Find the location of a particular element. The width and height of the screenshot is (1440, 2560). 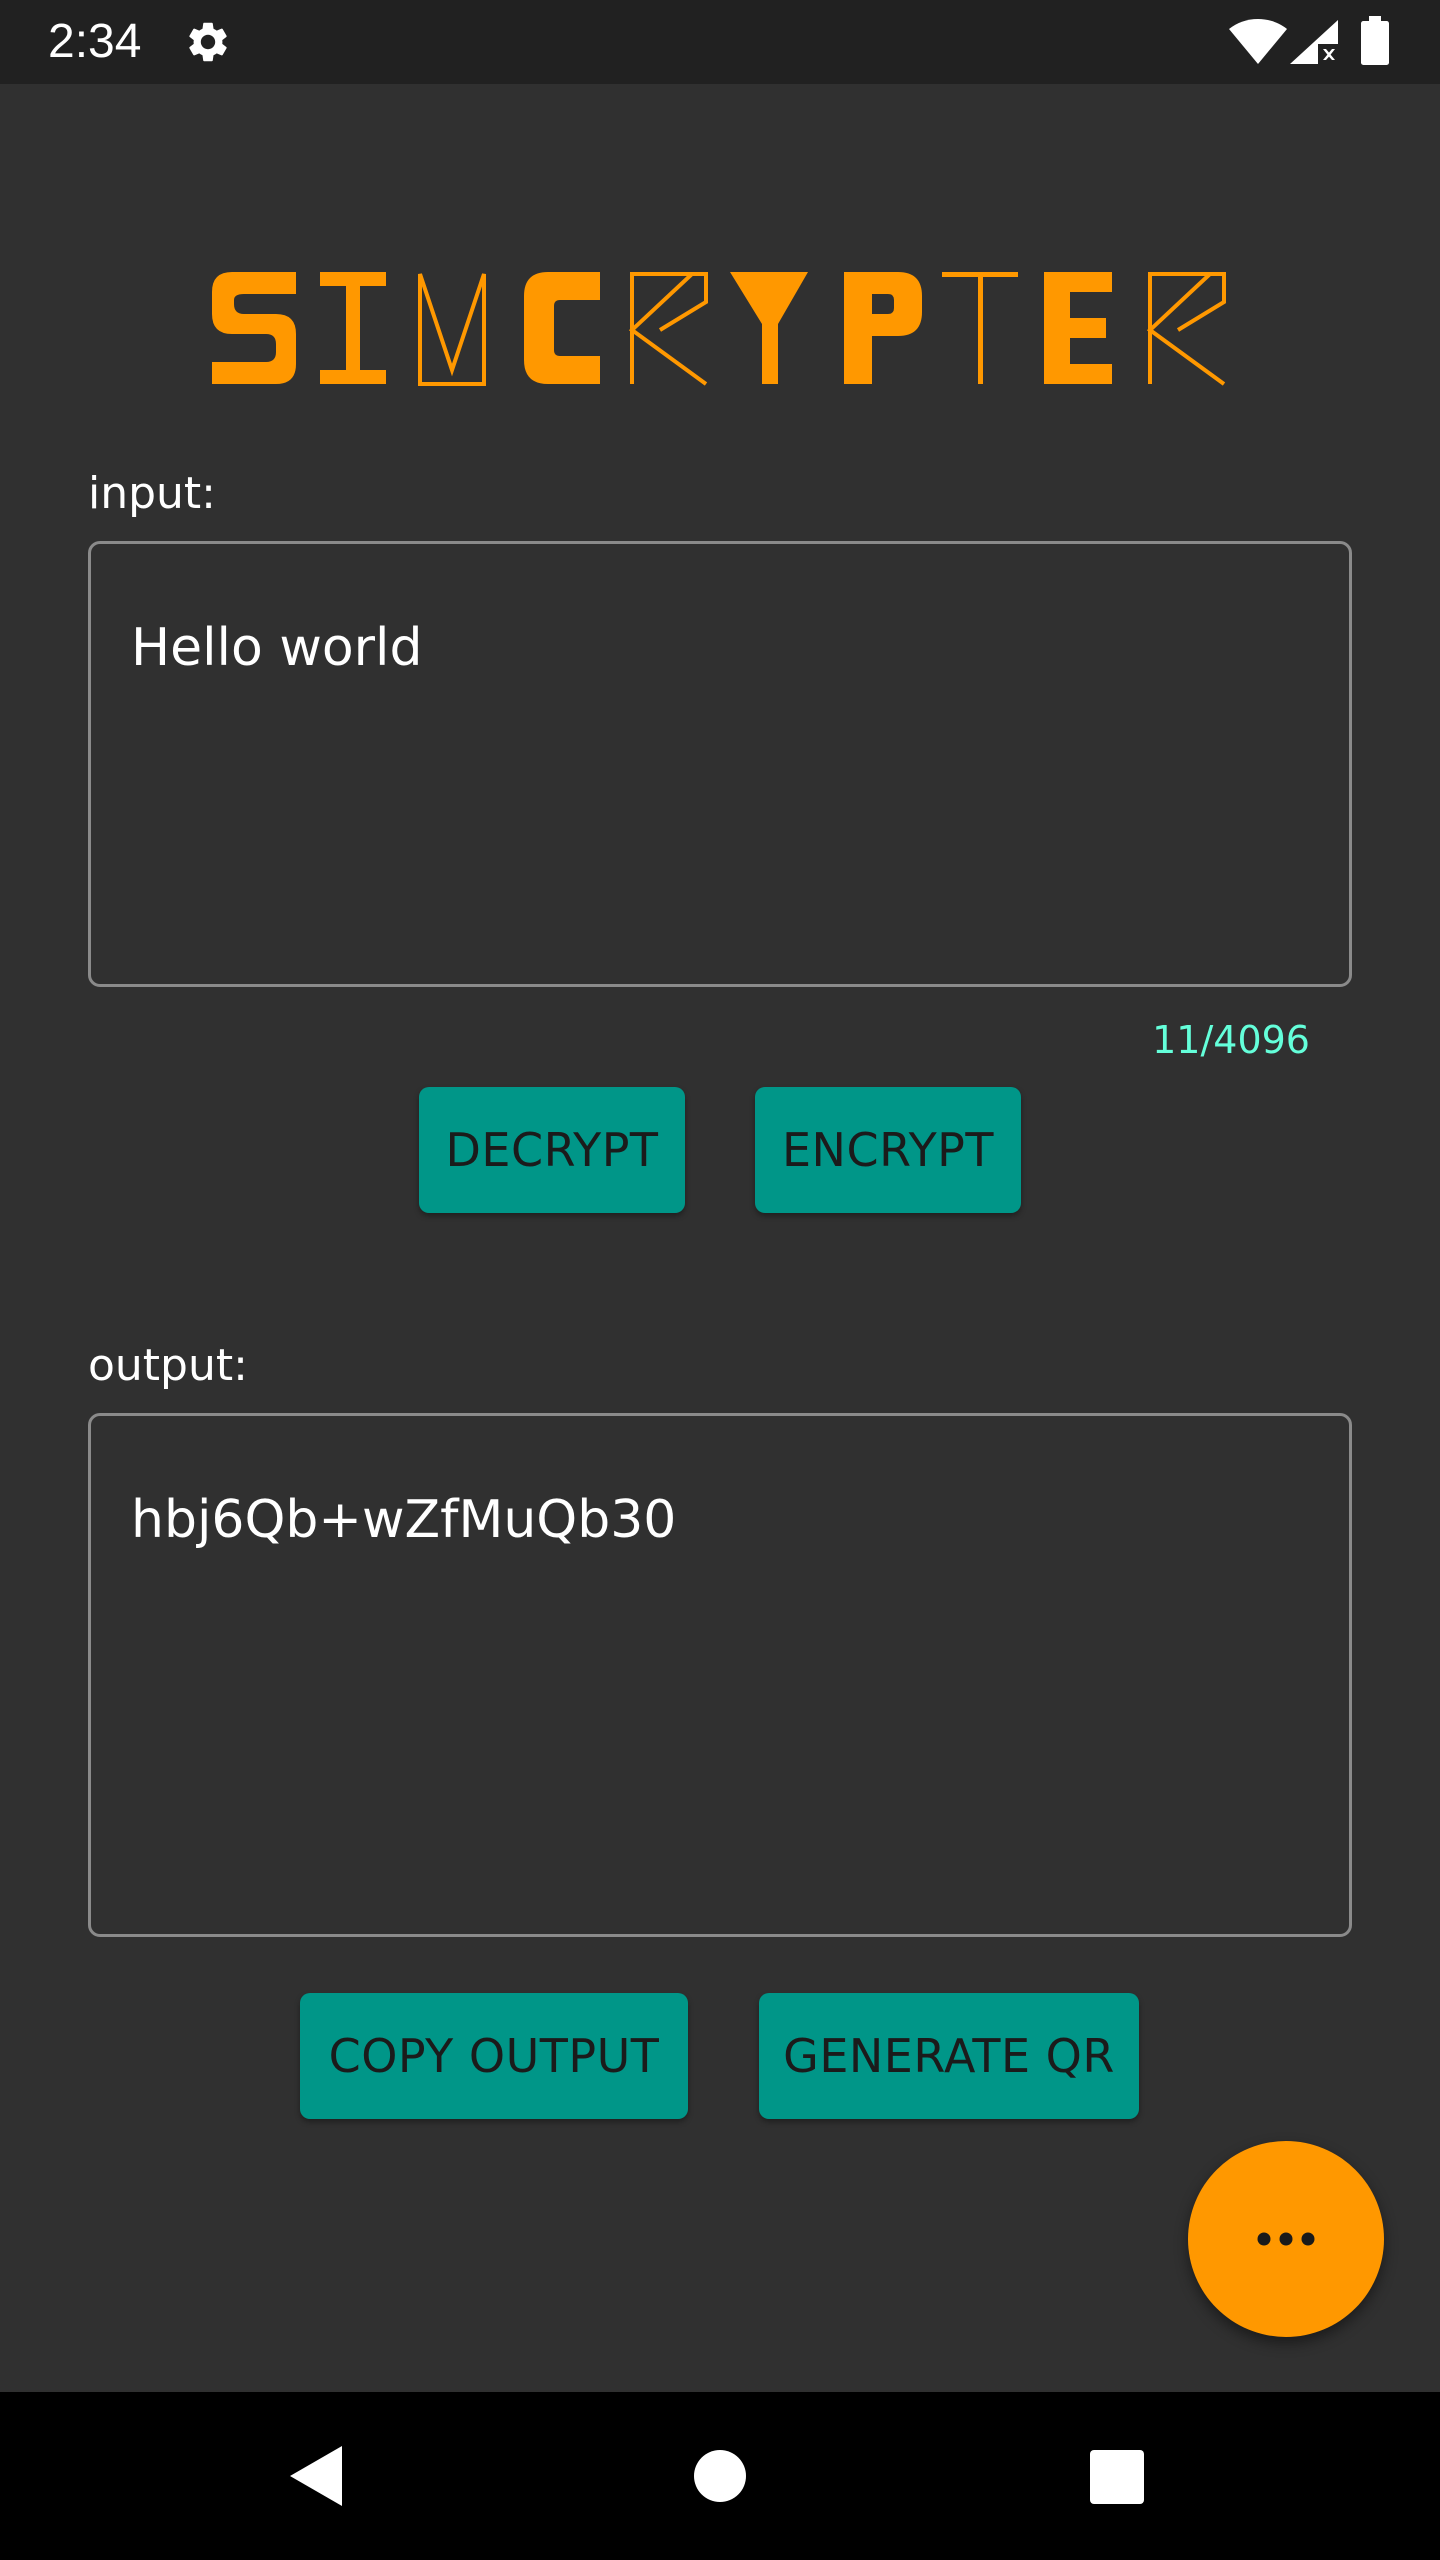

signal-no-data-icon is located at coordinates (1314, 42).